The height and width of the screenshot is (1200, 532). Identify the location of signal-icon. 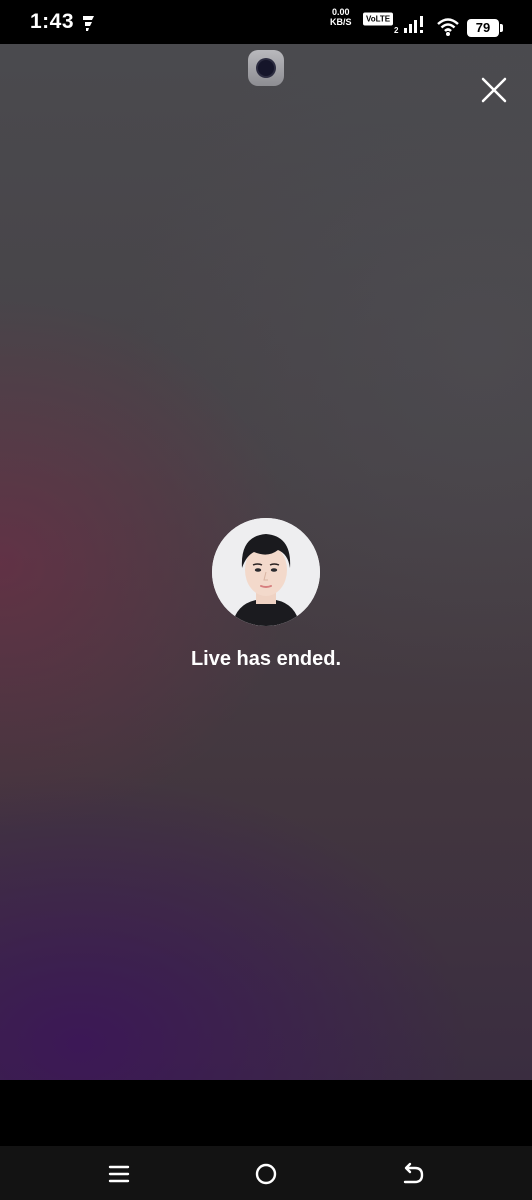
(413, 24).